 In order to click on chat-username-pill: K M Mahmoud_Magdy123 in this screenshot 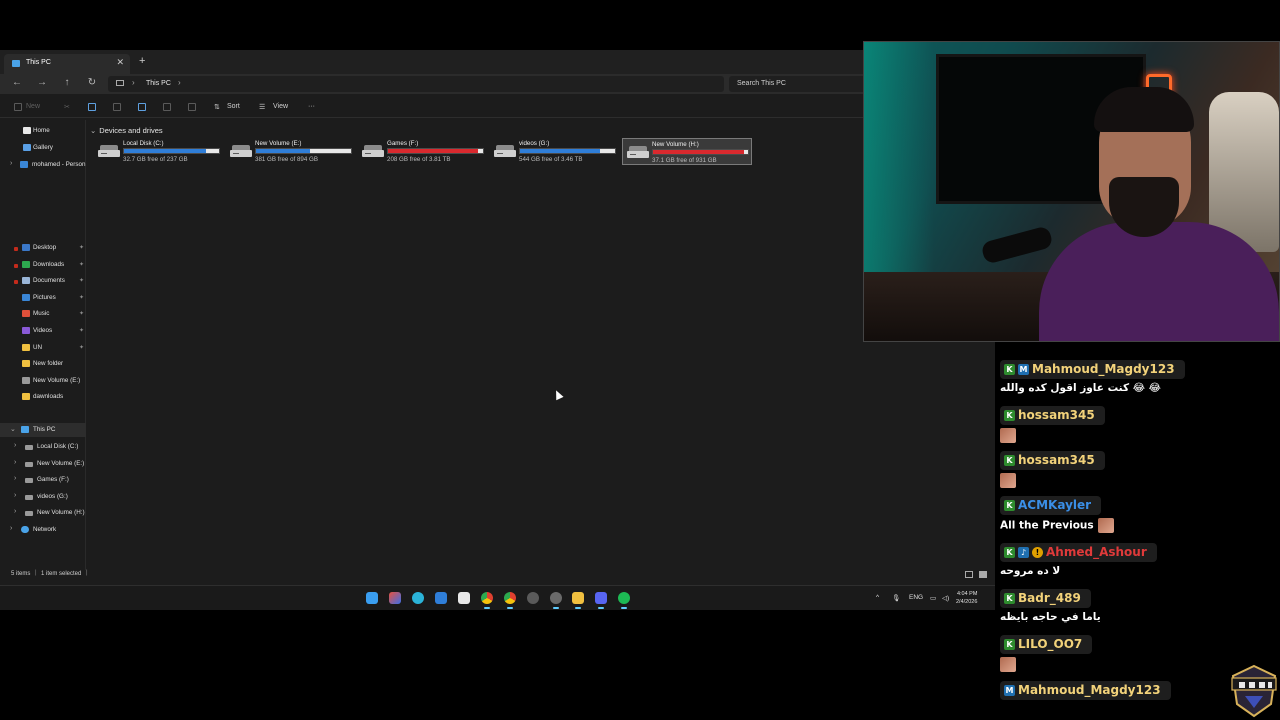, I will do `click(1092, 369)`.